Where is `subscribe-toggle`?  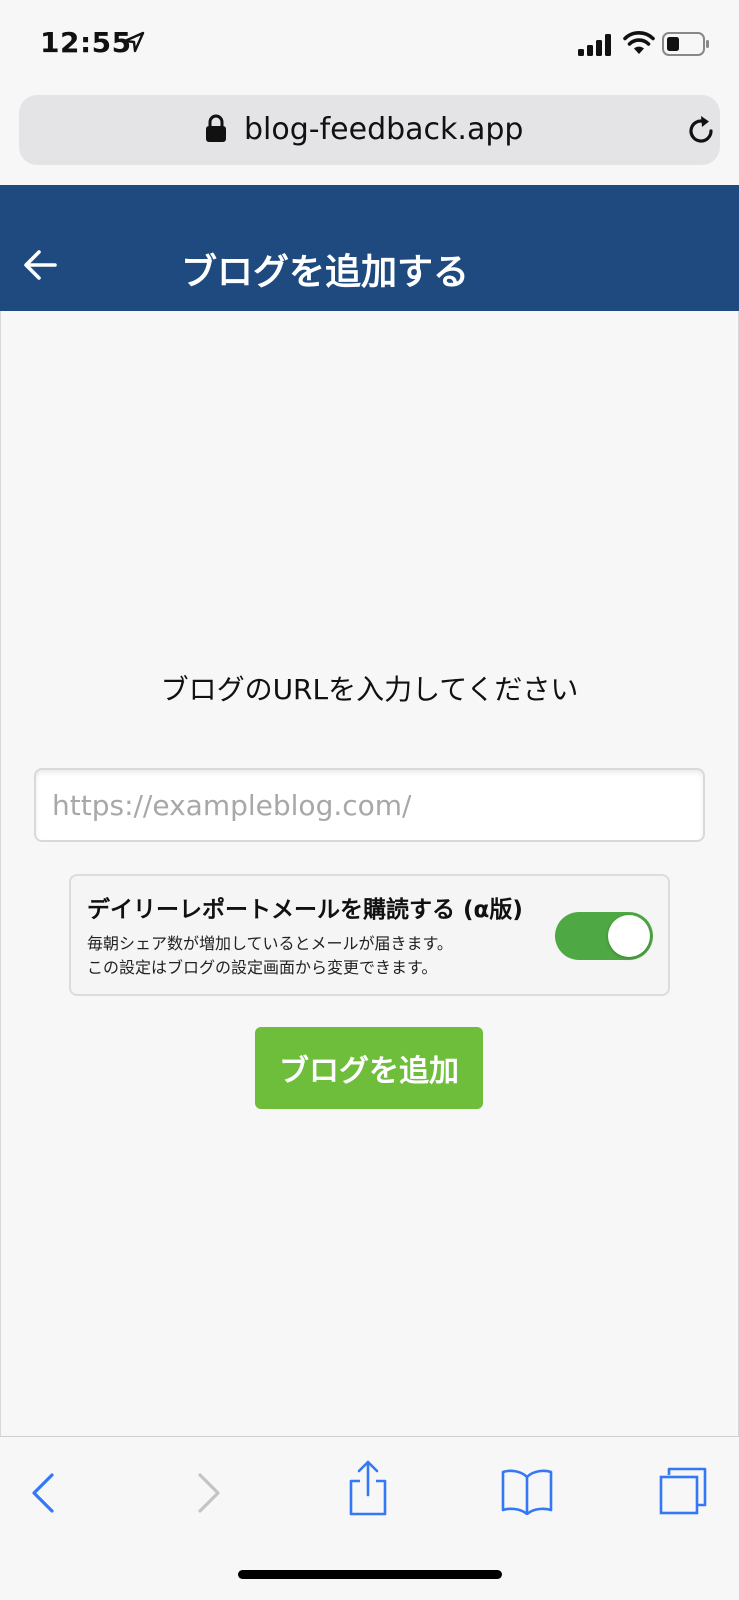 subscribe-toggle is located at coordinates (604, 936).